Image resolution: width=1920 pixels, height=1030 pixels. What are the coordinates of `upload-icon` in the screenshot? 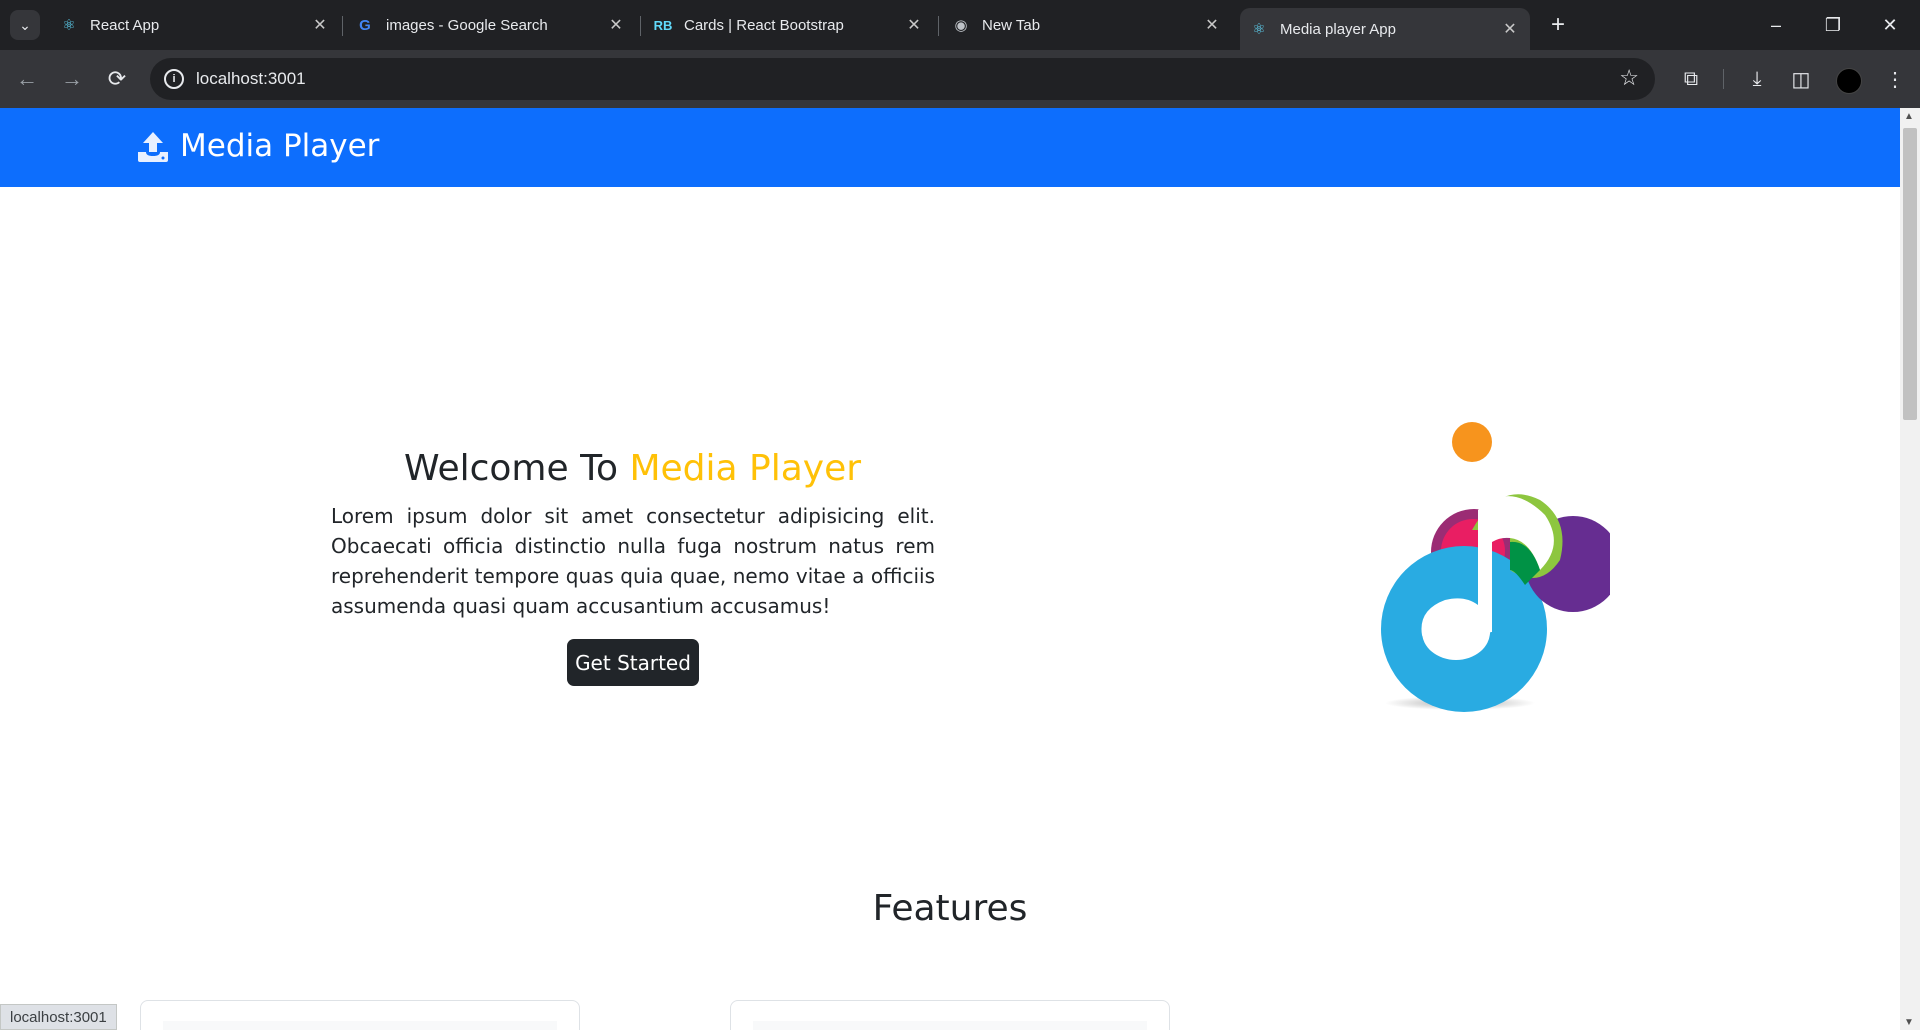 It's located at (153, 147).